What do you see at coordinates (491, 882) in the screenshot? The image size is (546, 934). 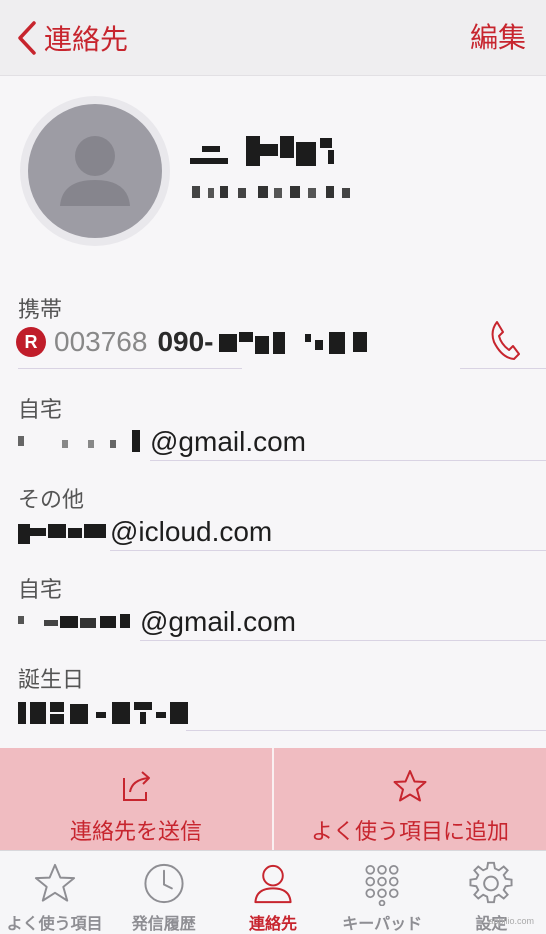 I see `gear-icon` at bounding box center [491, 882].